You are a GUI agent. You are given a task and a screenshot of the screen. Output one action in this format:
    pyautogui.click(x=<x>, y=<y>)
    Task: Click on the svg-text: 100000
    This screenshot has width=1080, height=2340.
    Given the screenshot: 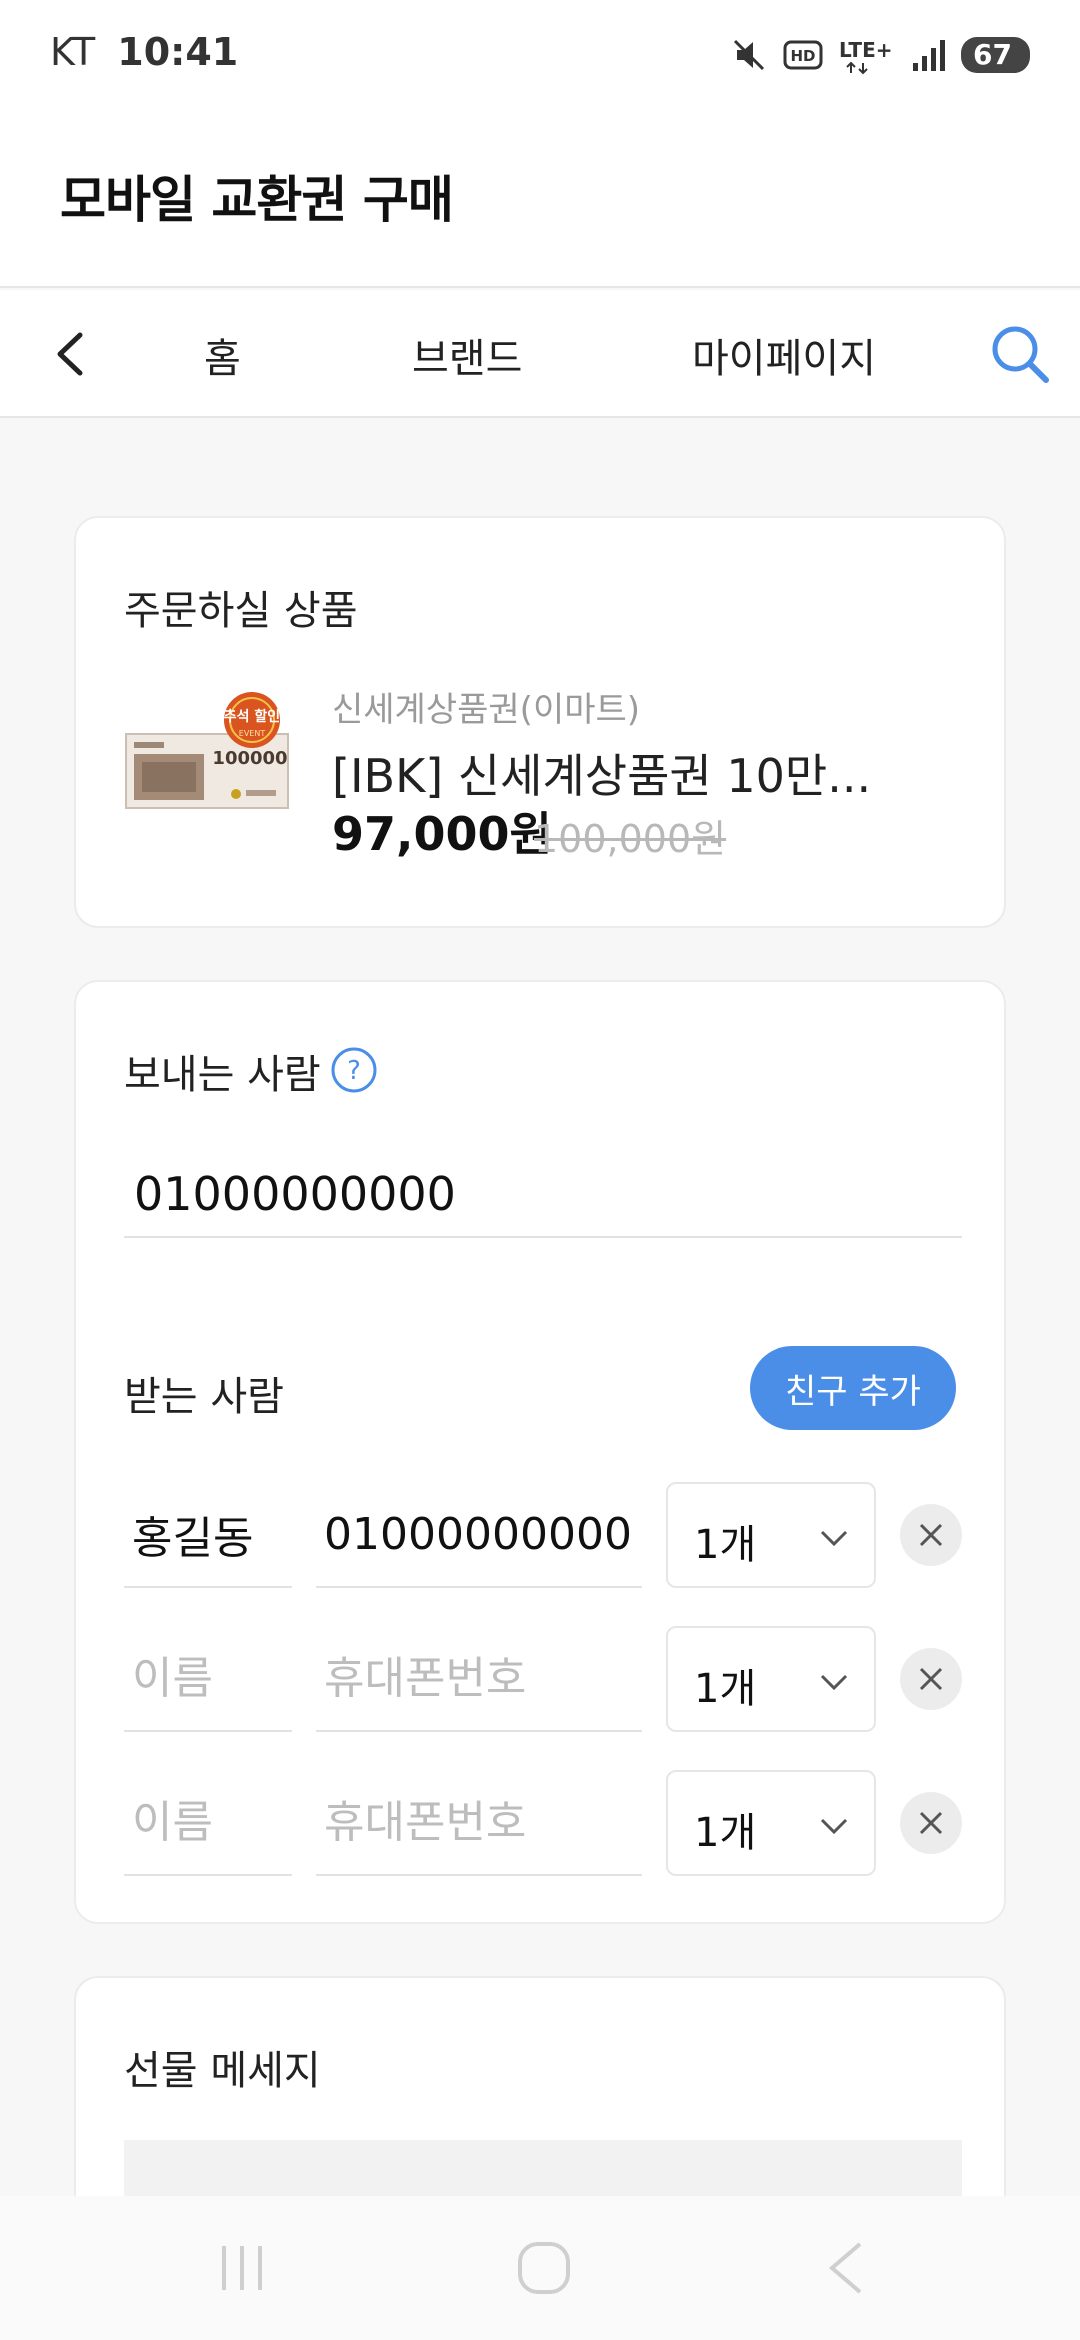 What is the action you would take?
    pyautogui.click(x=249, y=758)
    